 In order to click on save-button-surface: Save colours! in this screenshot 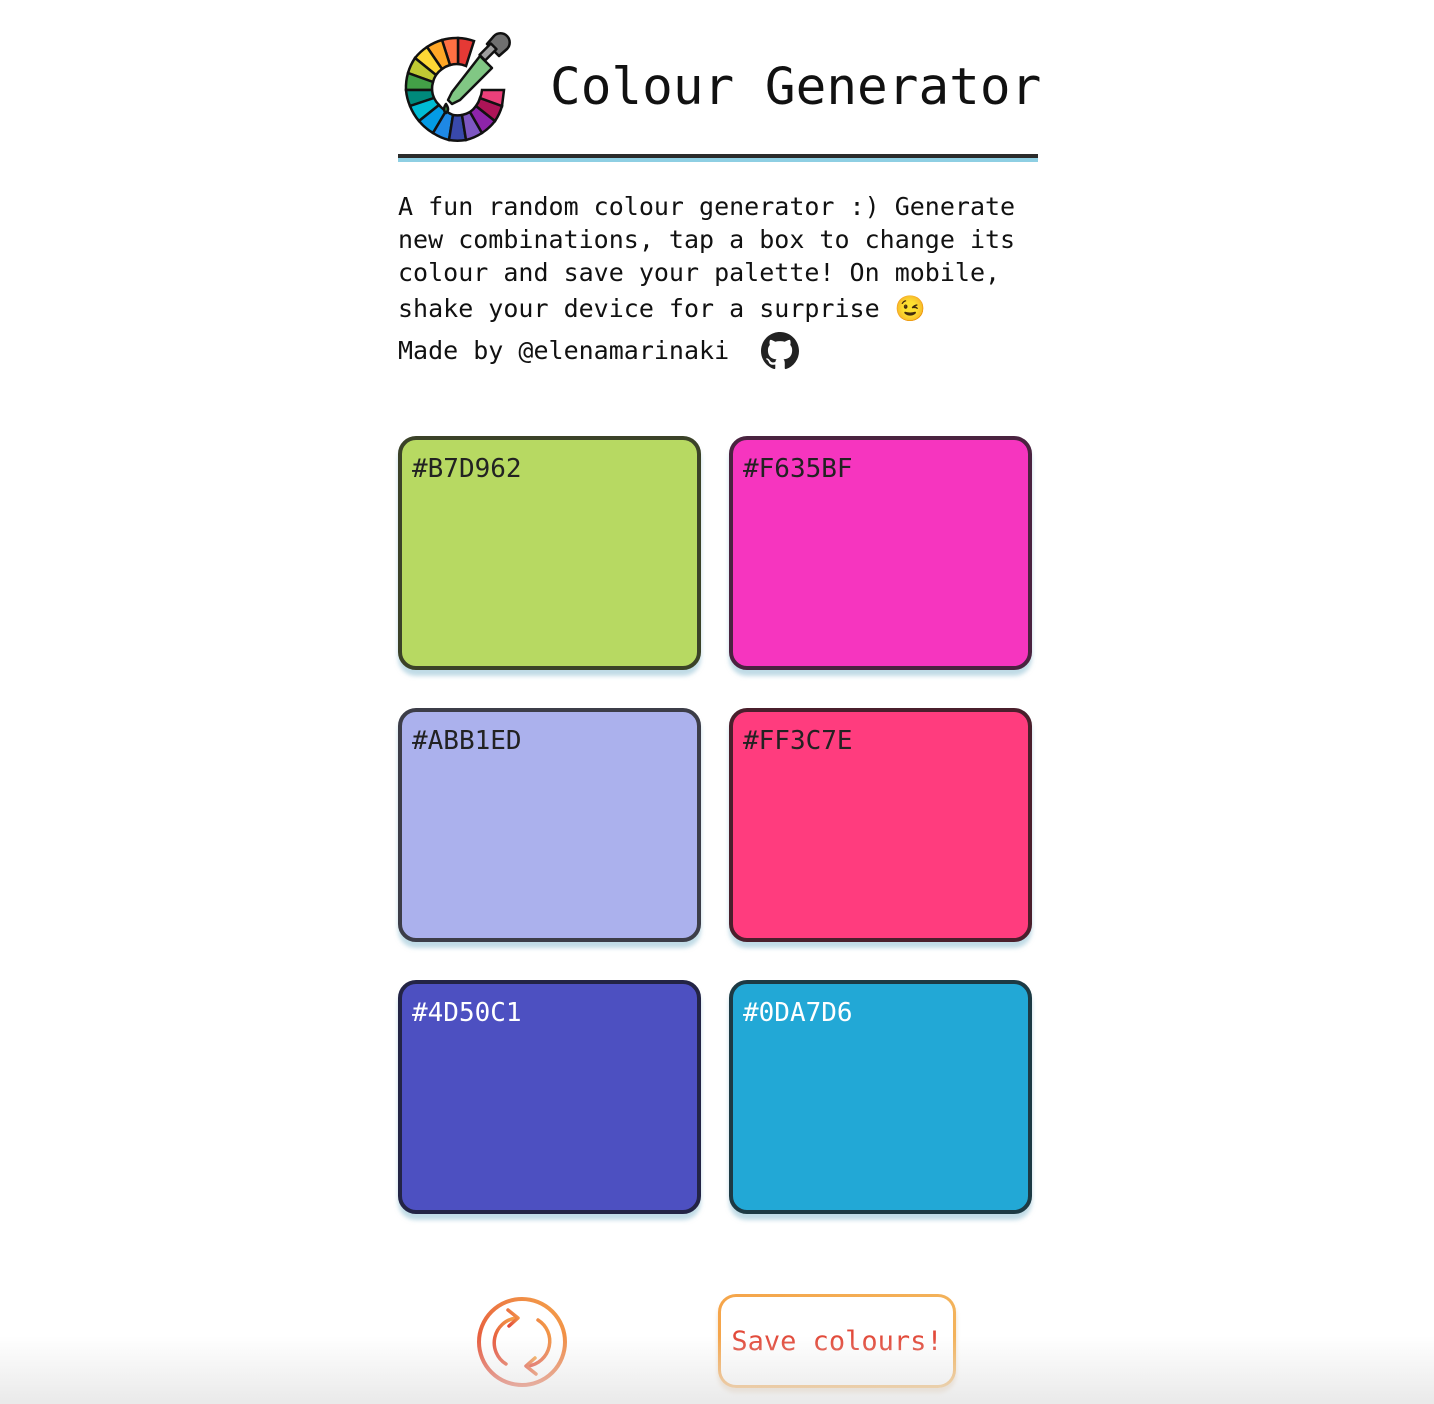, I will do `click(837, 1341)`.